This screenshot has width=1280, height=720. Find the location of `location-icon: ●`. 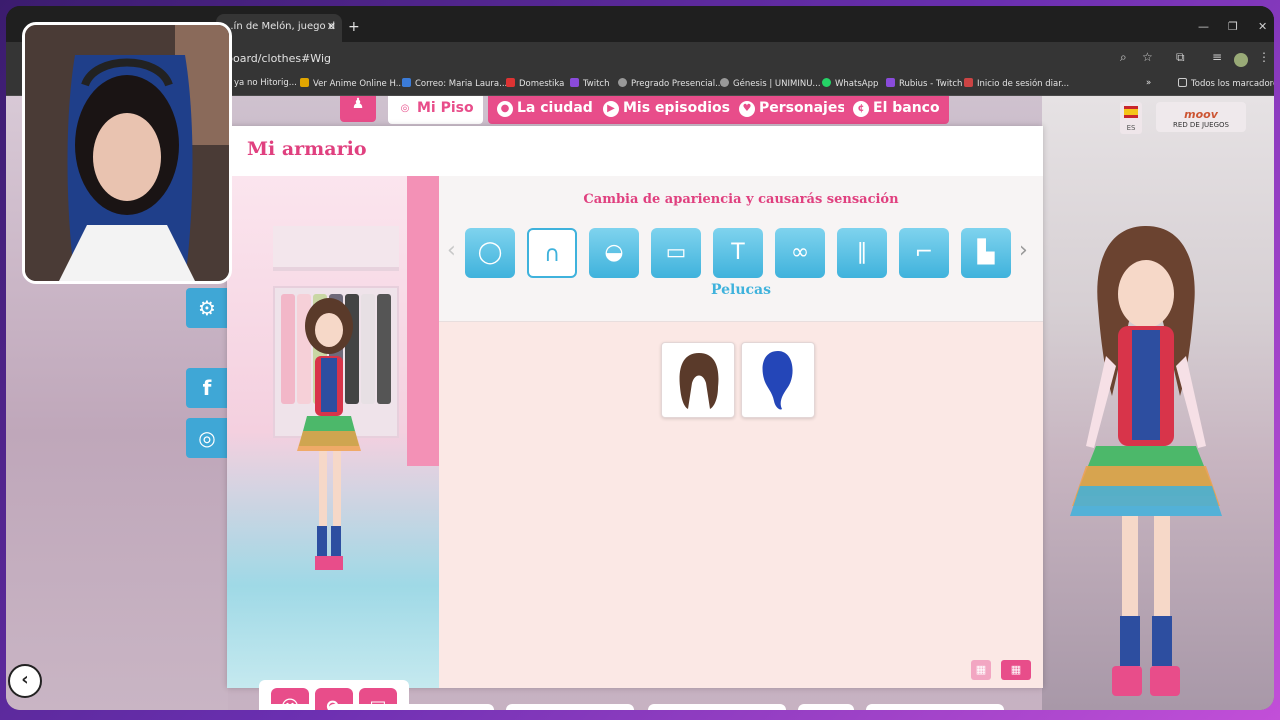

location-icon: ● is located at coordinates (505, 109).